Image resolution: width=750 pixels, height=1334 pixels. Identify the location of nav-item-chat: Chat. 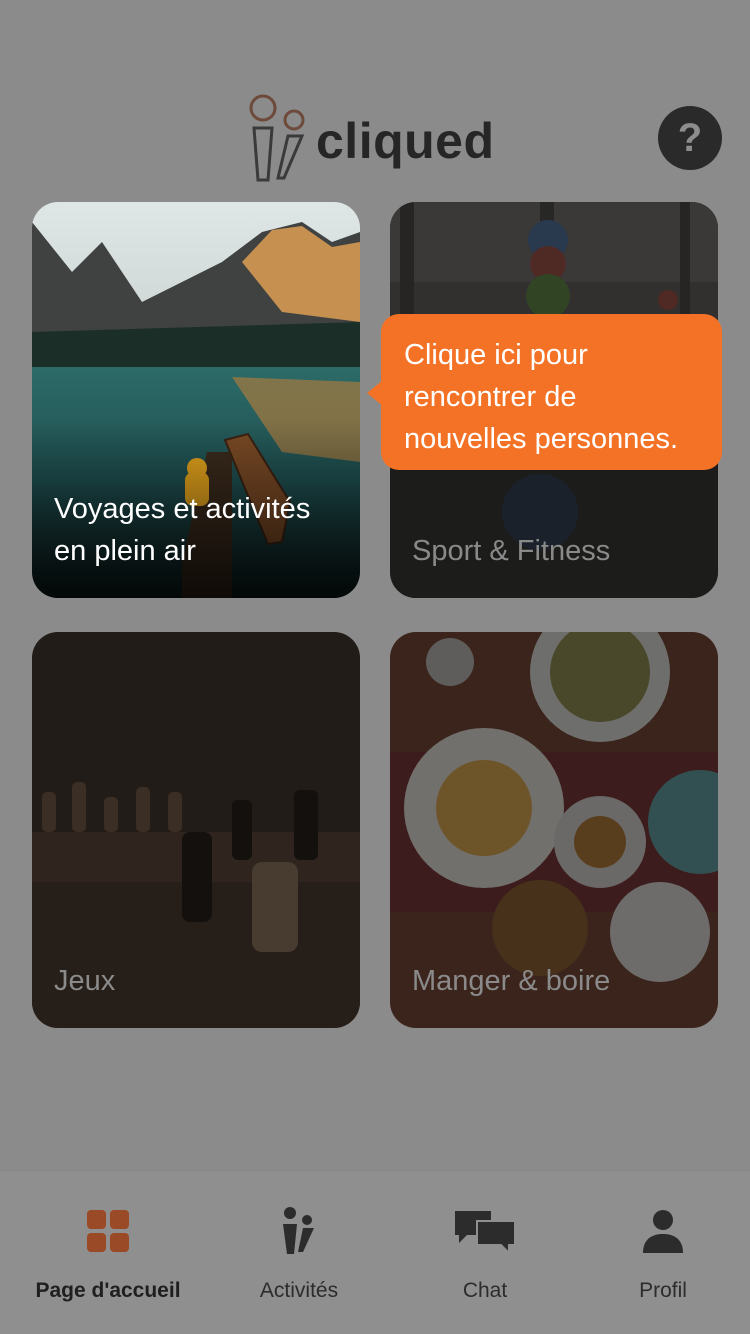
(485, 1252).